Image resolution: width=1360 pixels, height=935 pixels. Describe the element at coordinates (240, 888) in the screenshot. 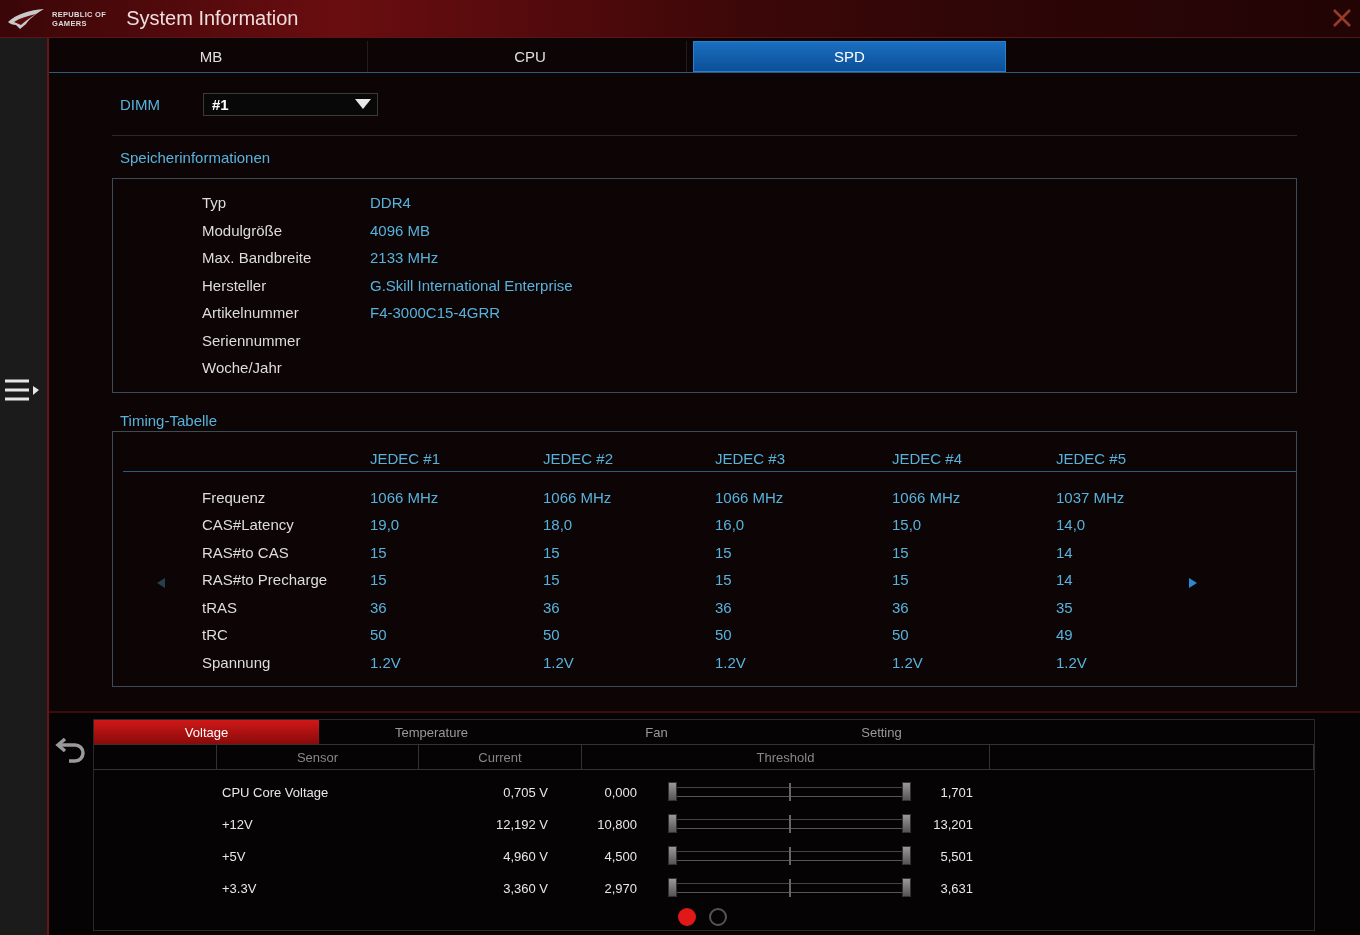

I see `sensor-name: +3.3V` at that location.